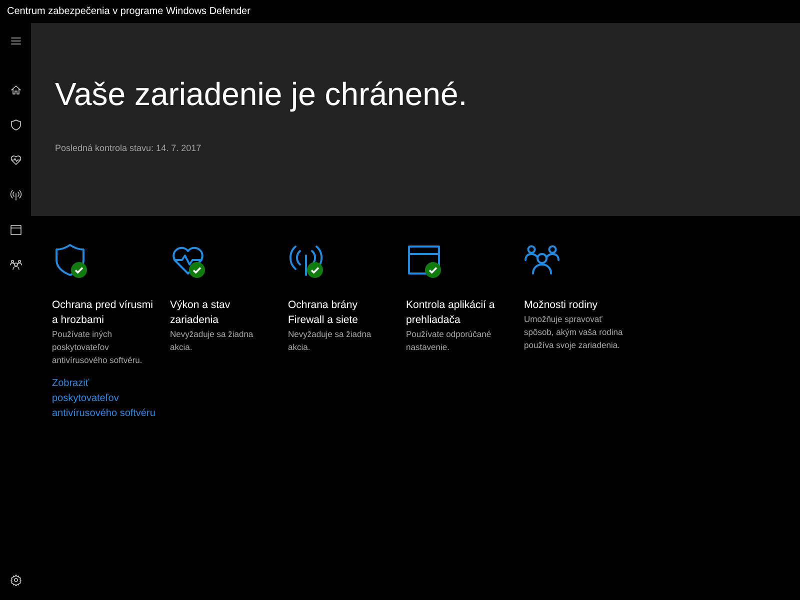 The height and width of the screenshot is (600, 800). I want to click on status-heading: Vaše zariadenie je chránené., so click(261, 94).